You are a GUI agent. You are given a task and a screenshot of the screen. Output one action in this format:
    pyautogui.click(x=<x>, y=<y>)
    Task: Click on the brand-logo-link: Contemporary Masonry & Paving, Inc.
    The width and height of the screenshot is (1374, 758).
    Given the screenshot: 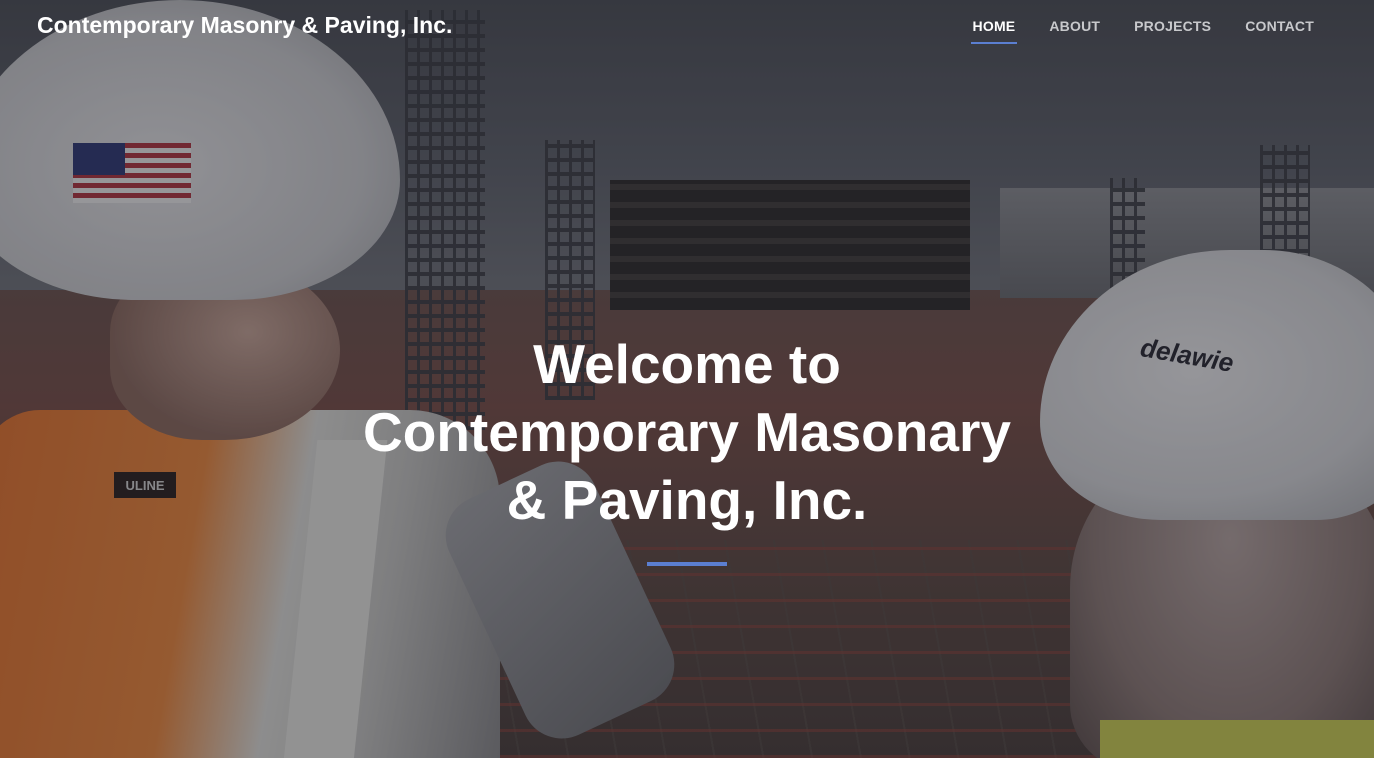 What is the action you would take?
    pyautogui.click(x=244, y=25)
    